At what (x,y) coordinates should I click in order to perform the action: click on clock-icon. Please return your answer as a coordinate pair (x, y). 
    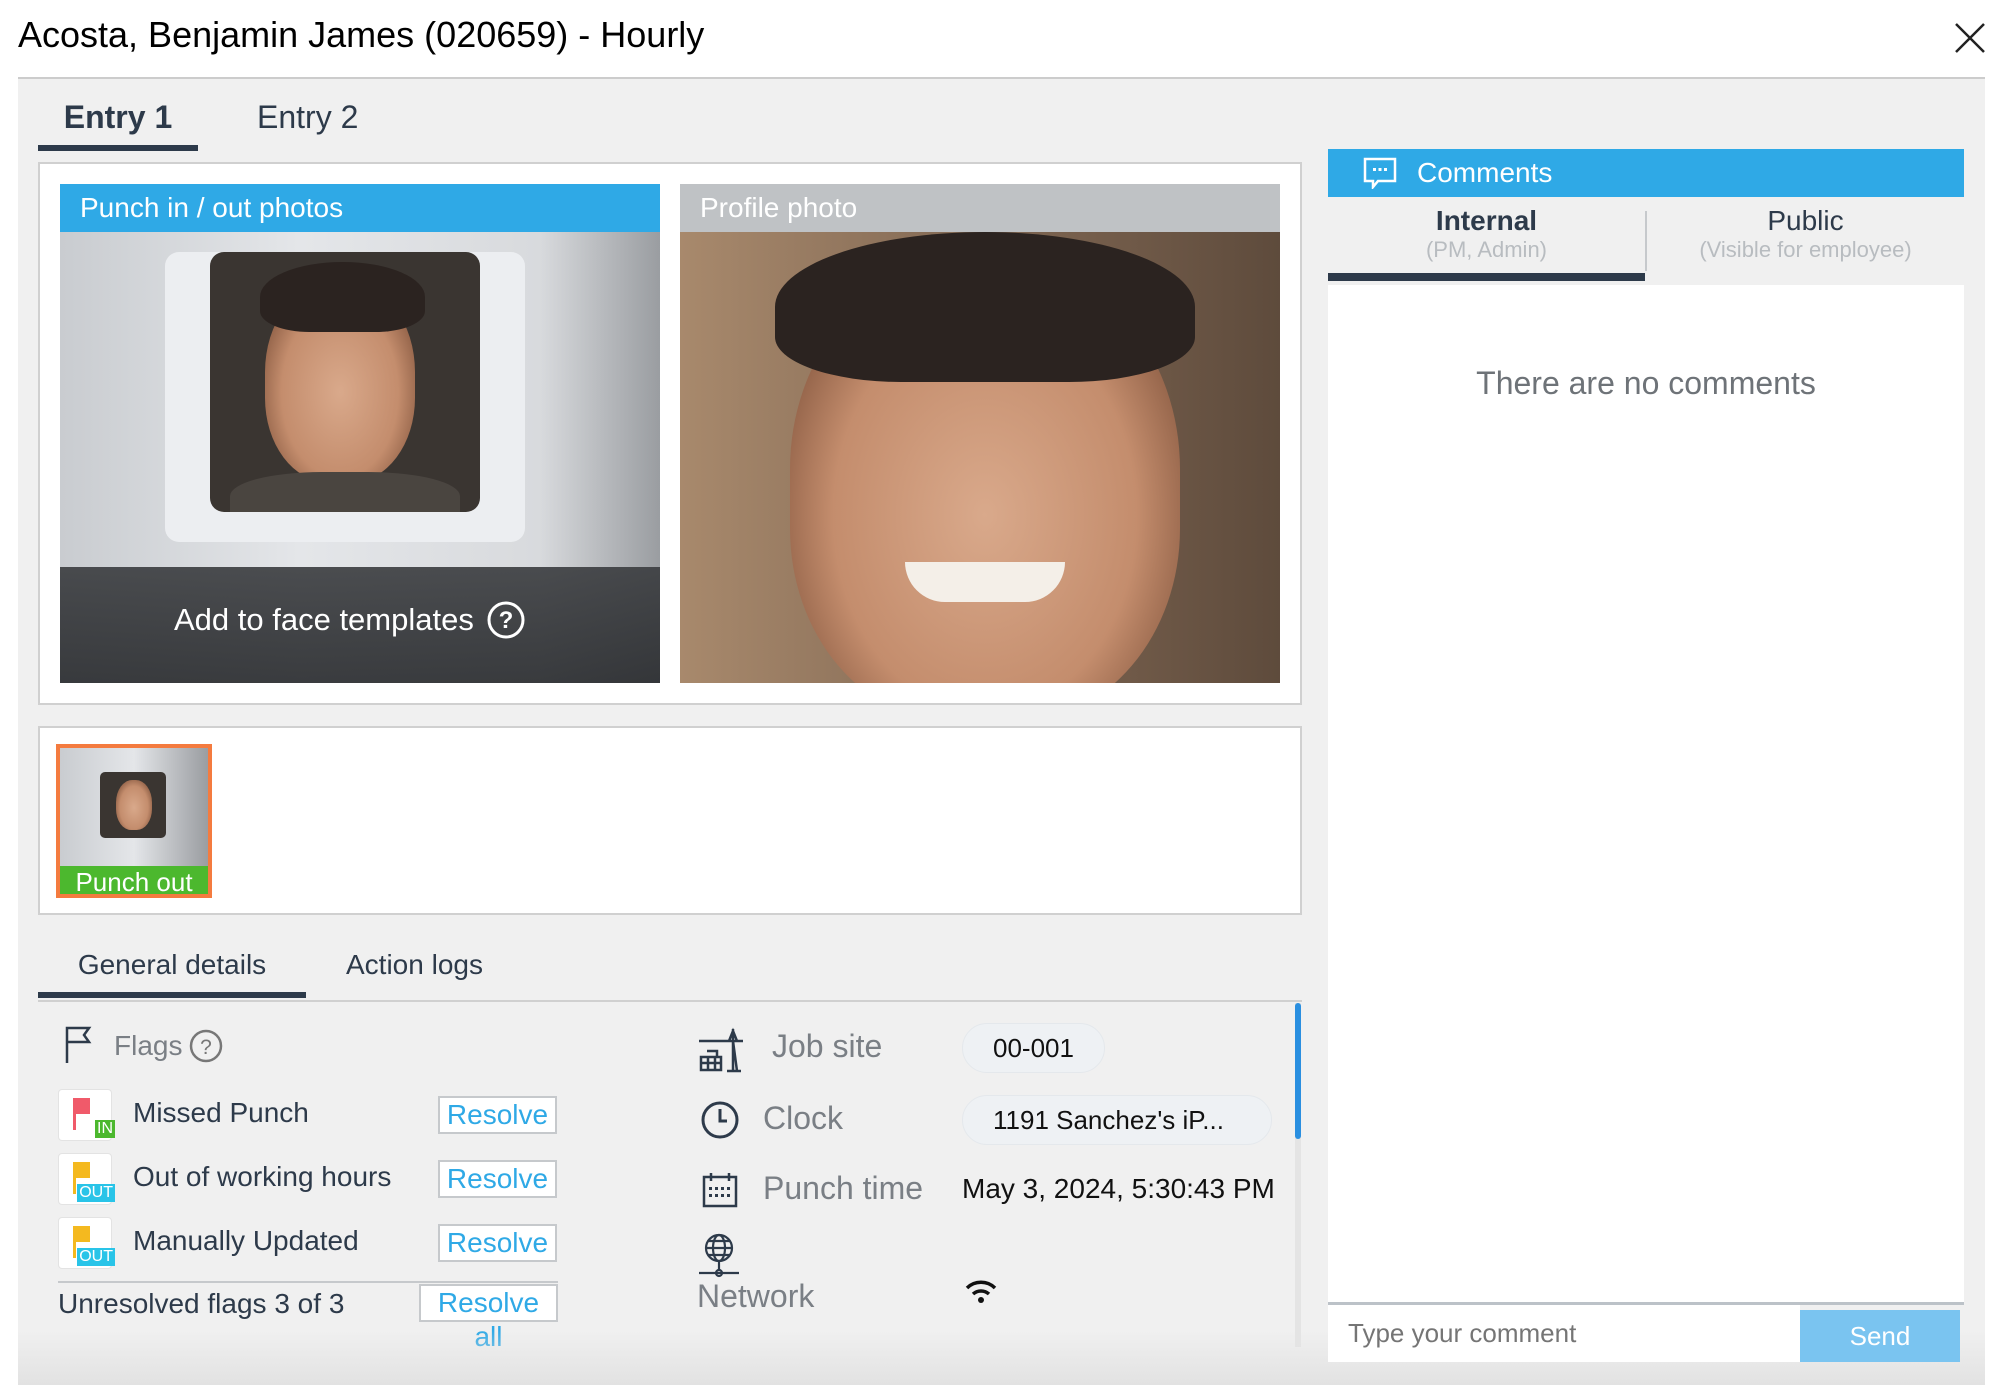
    Looking at the image, I should click on (720, 1120).